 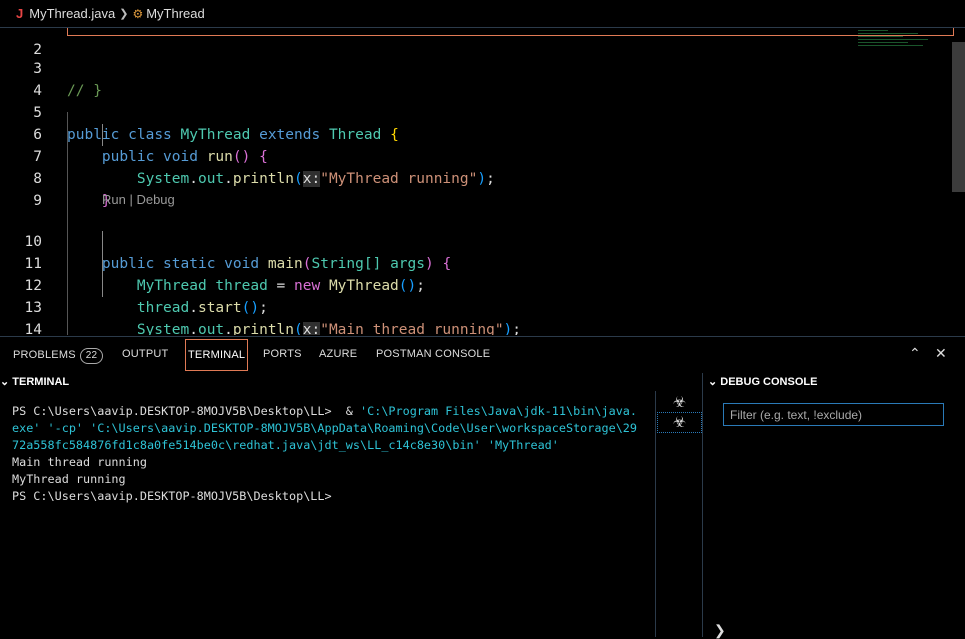 I want to click on code-line: 12 thread.start();, so click(x=475, y=284).